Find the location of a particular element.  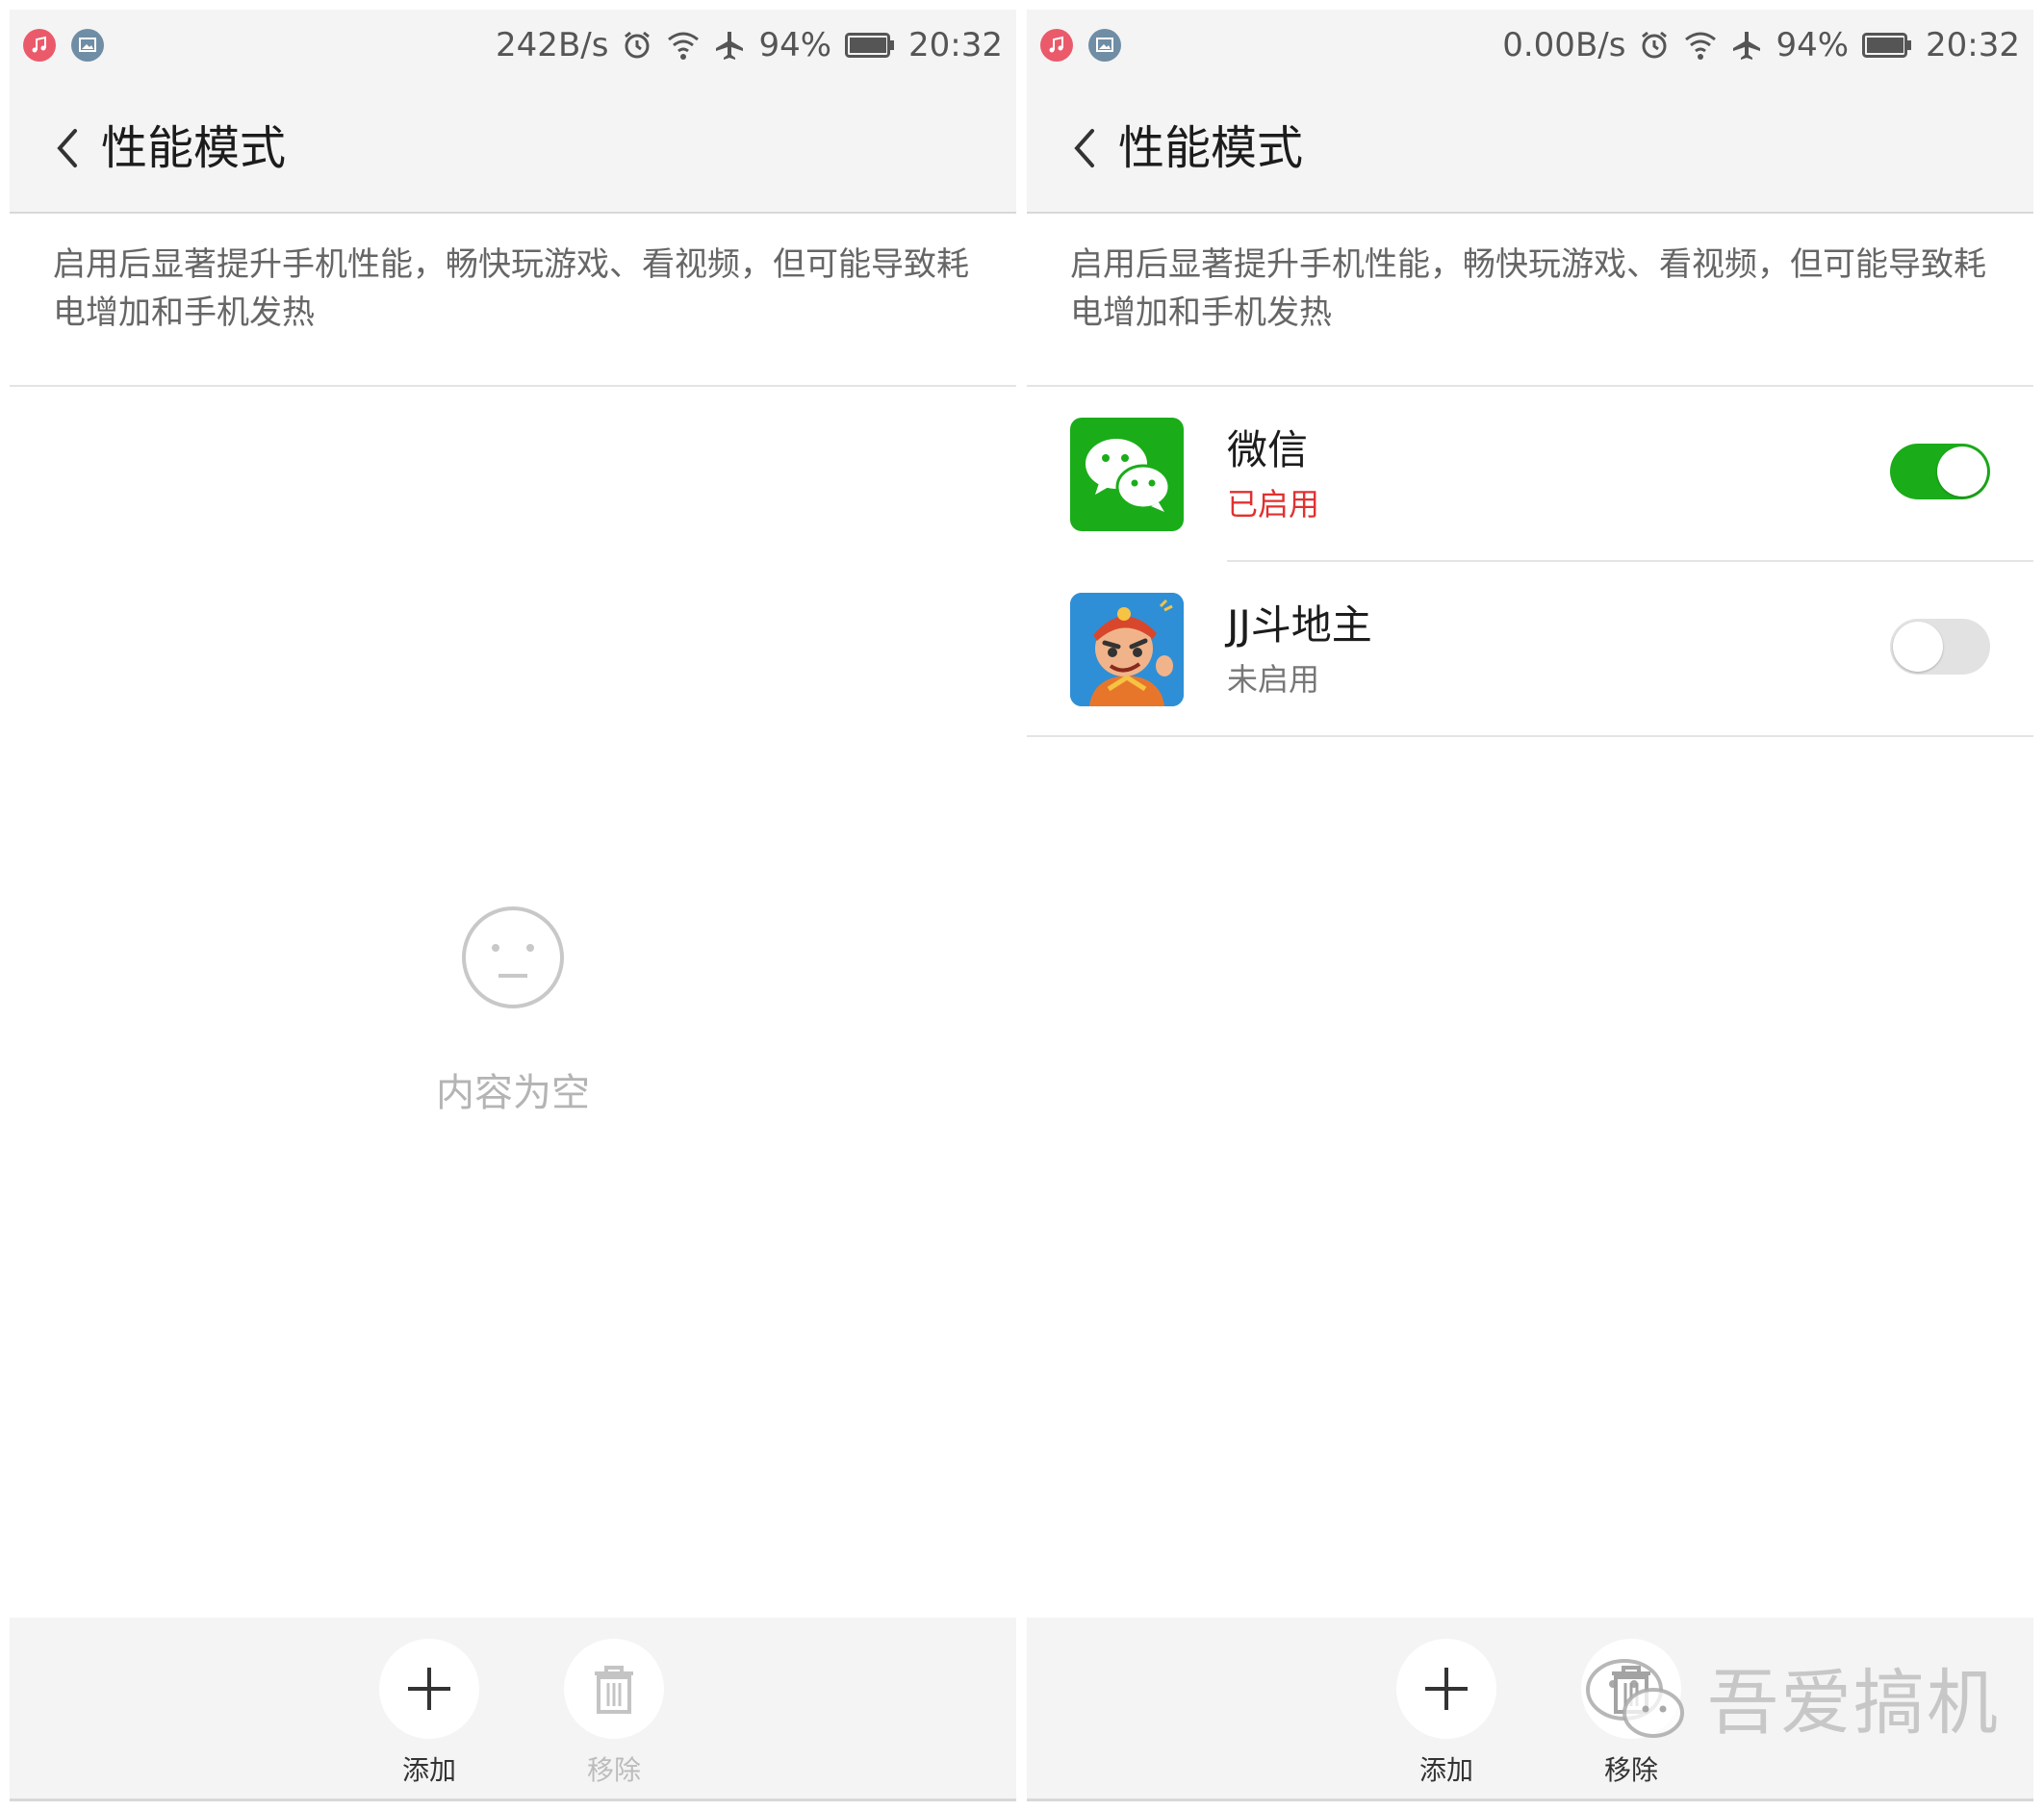

list-item: JJ斗地主 未启用 is located at coordinates (1530, 649).